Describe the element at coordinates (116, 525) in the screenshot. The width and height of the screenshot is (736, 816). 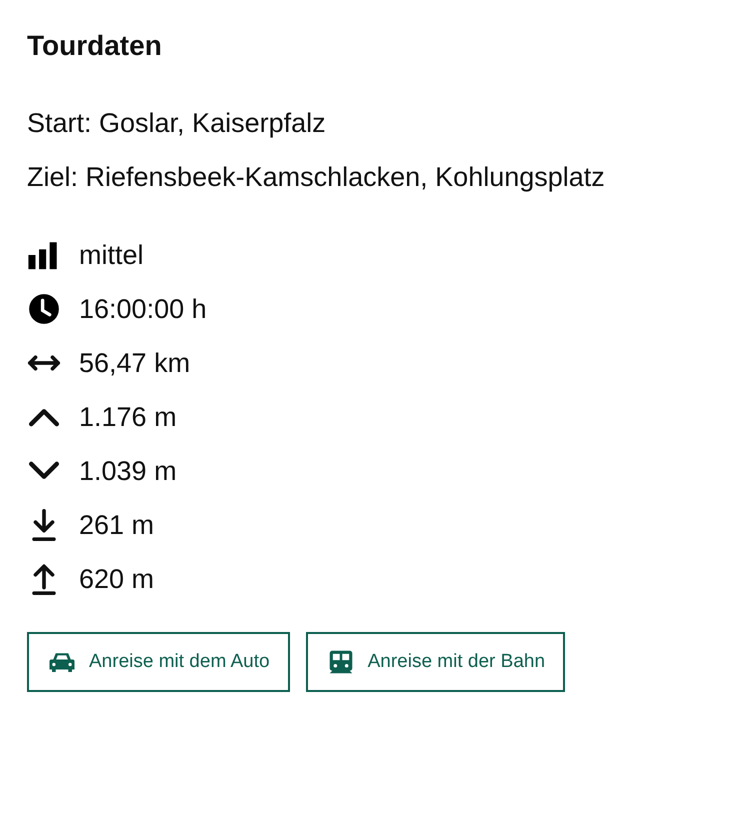
I see `stat-value: 261 m` at that location.